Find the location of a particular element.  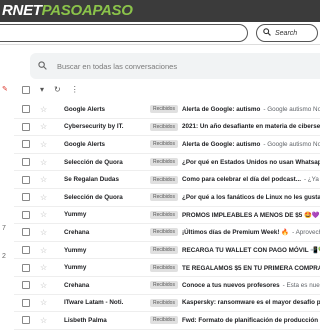

site-search-input is located at coordinates (124, 33).